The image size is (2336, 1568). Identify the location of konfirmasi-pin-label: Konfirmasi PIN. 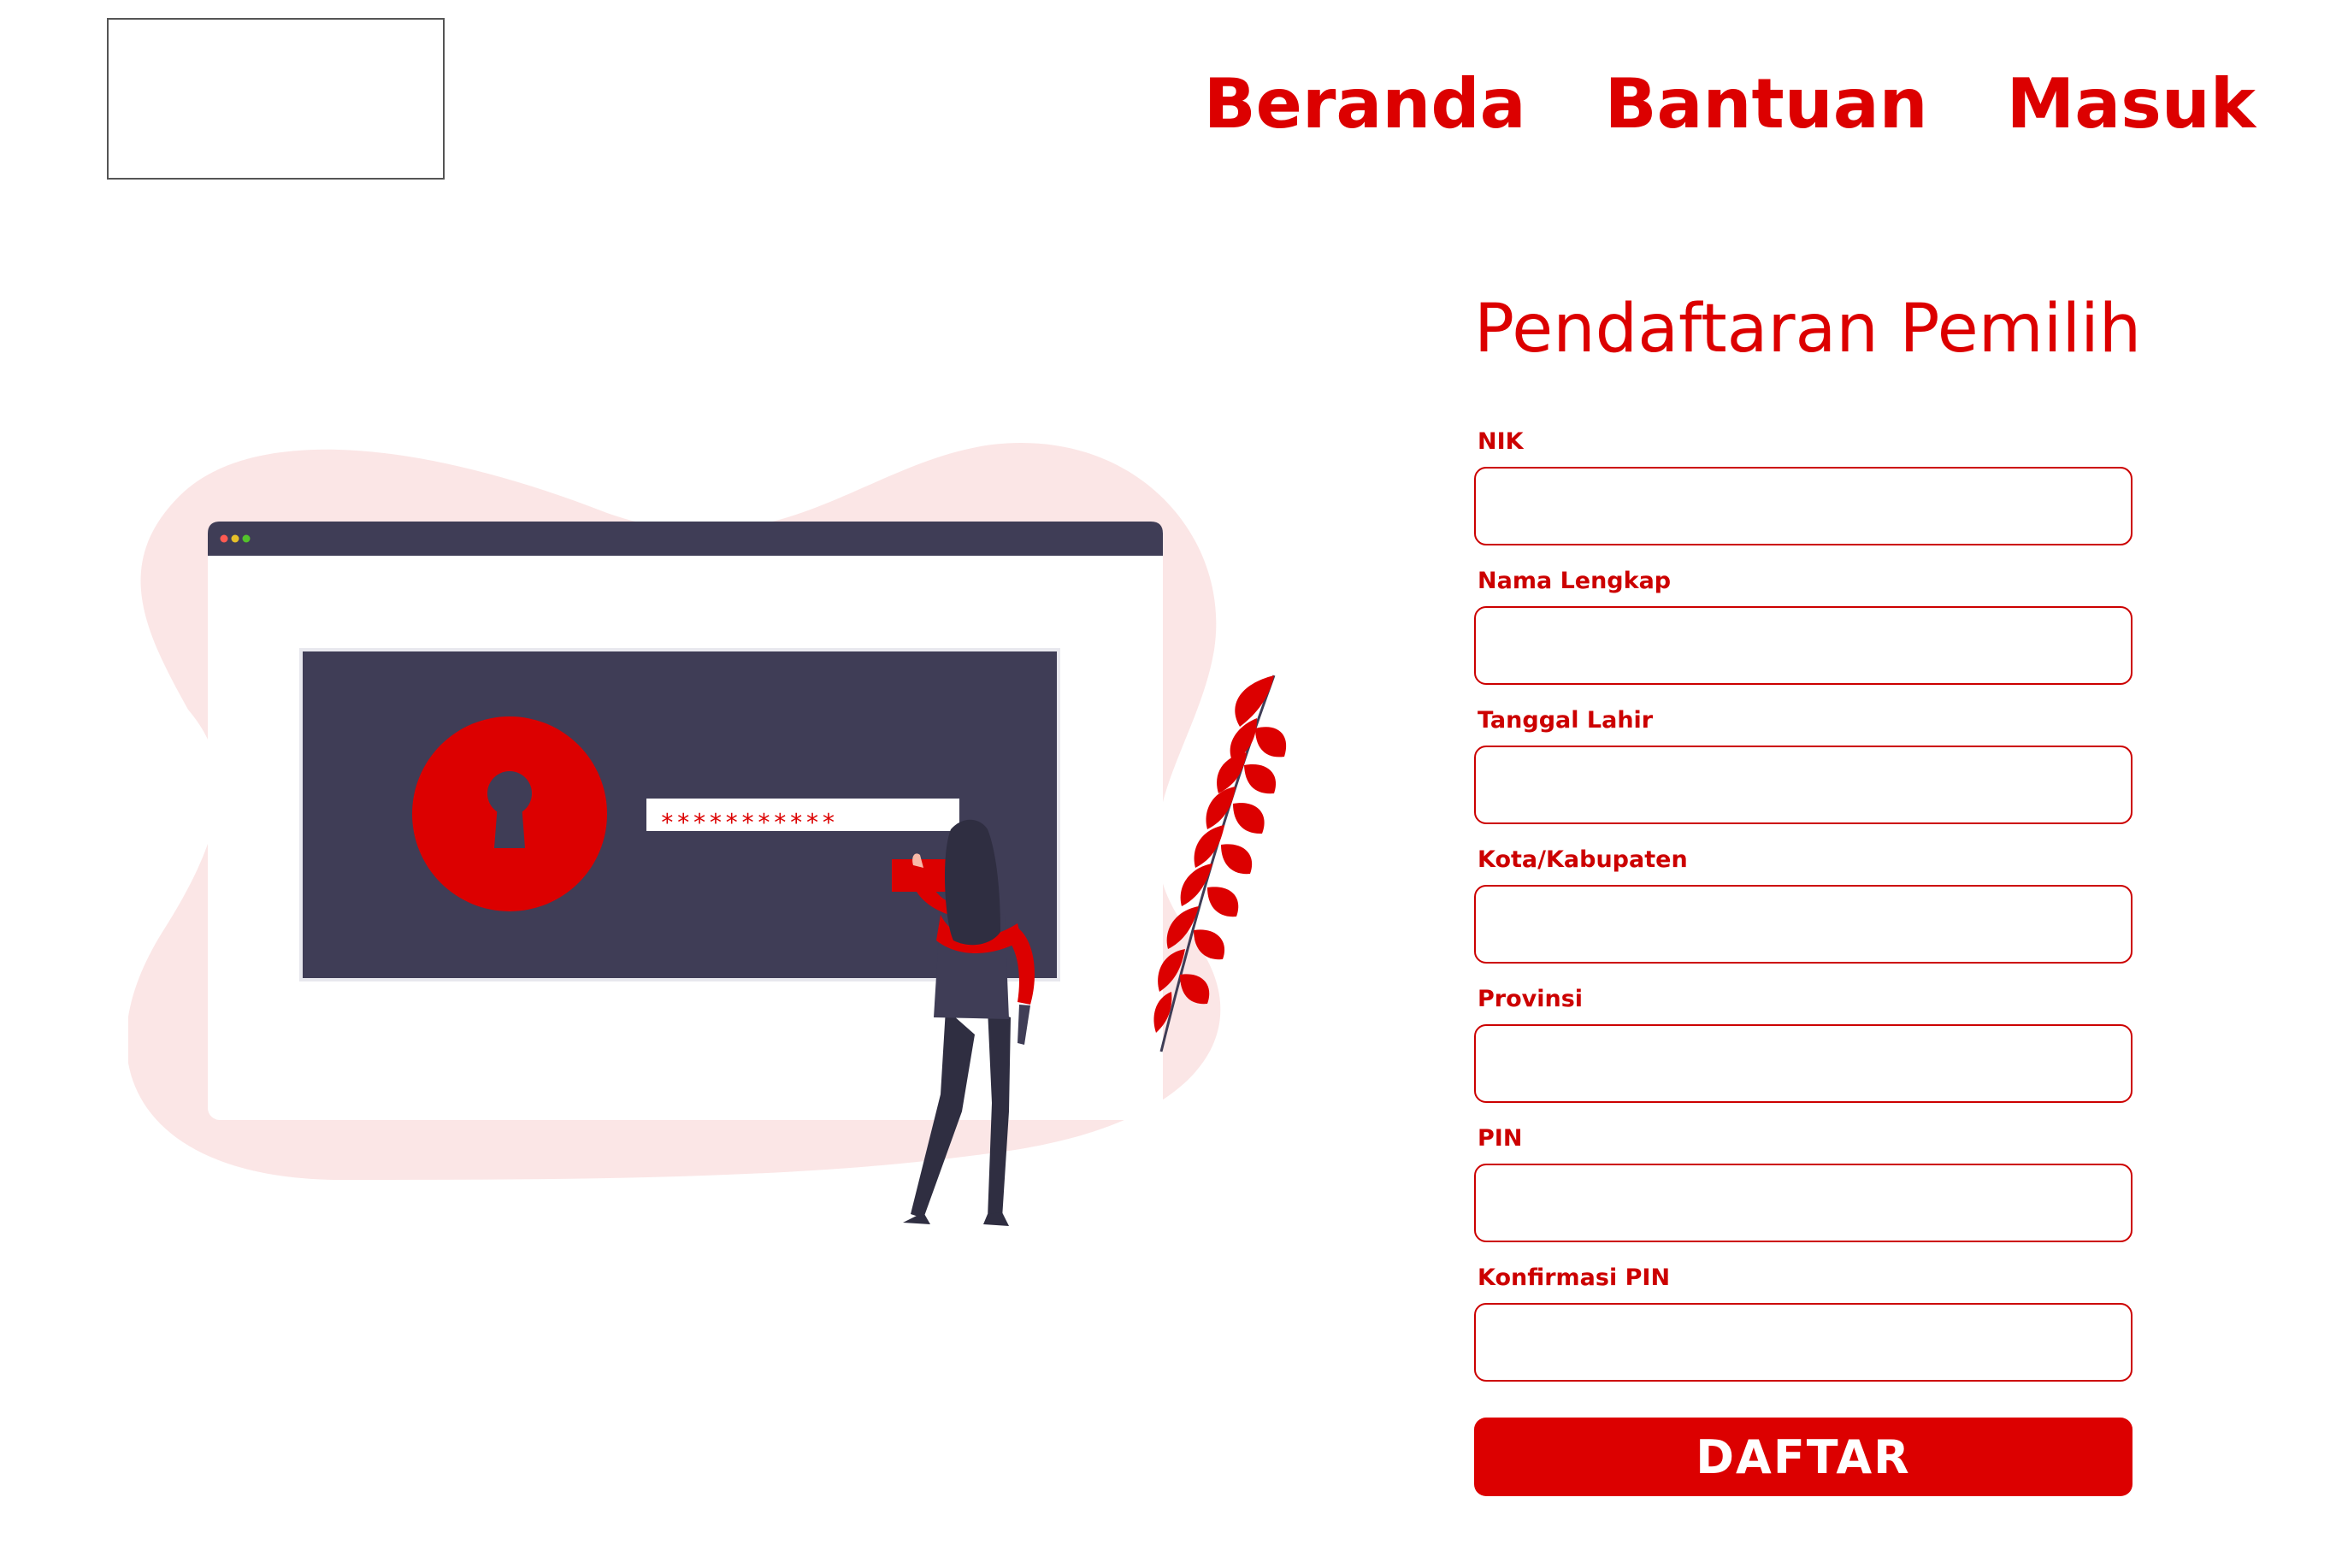
(1575, 1277).